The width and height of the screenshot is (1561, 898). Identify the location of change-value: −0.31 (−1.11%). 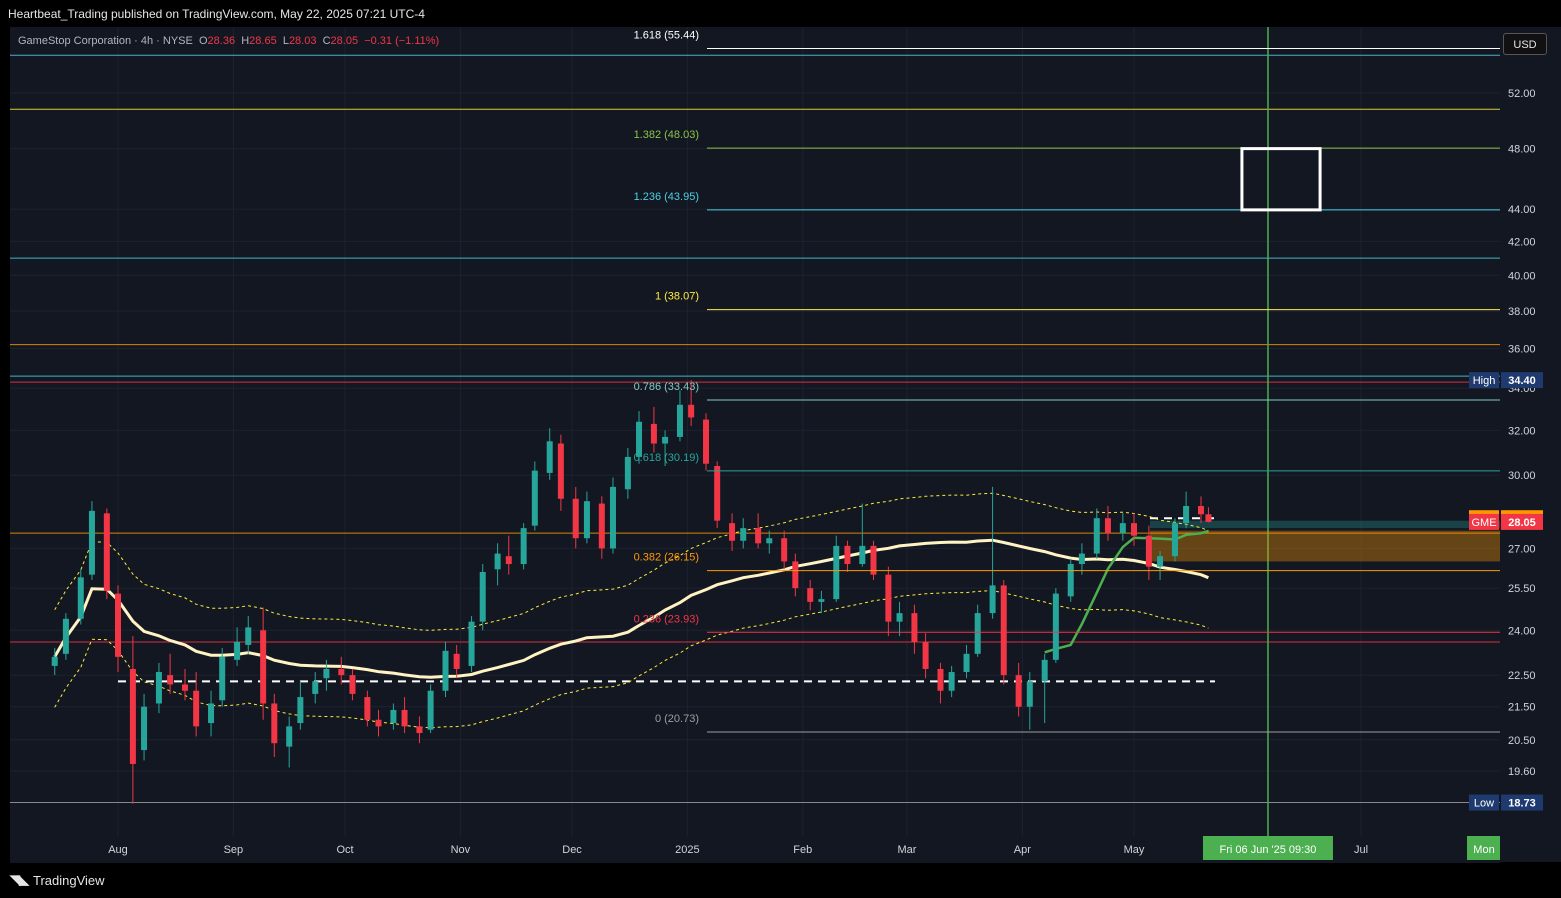
(402, 41).